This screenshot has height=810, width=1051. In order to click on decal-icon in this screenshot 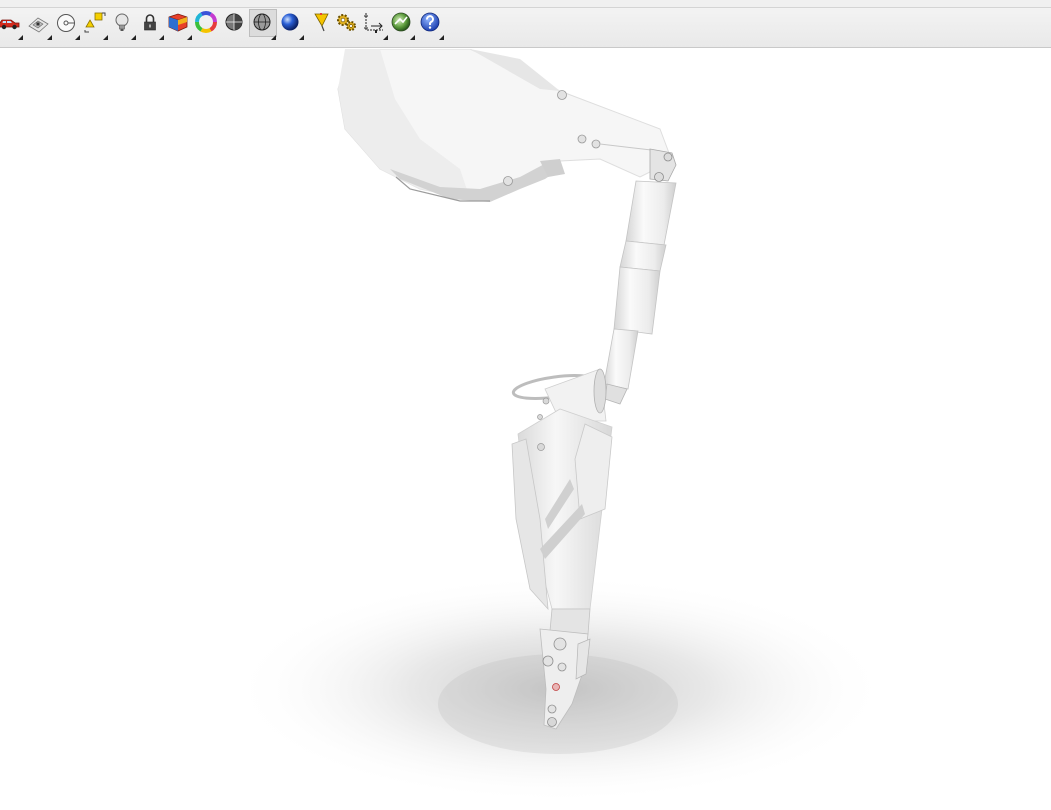, I will do `click(323, 23)`.